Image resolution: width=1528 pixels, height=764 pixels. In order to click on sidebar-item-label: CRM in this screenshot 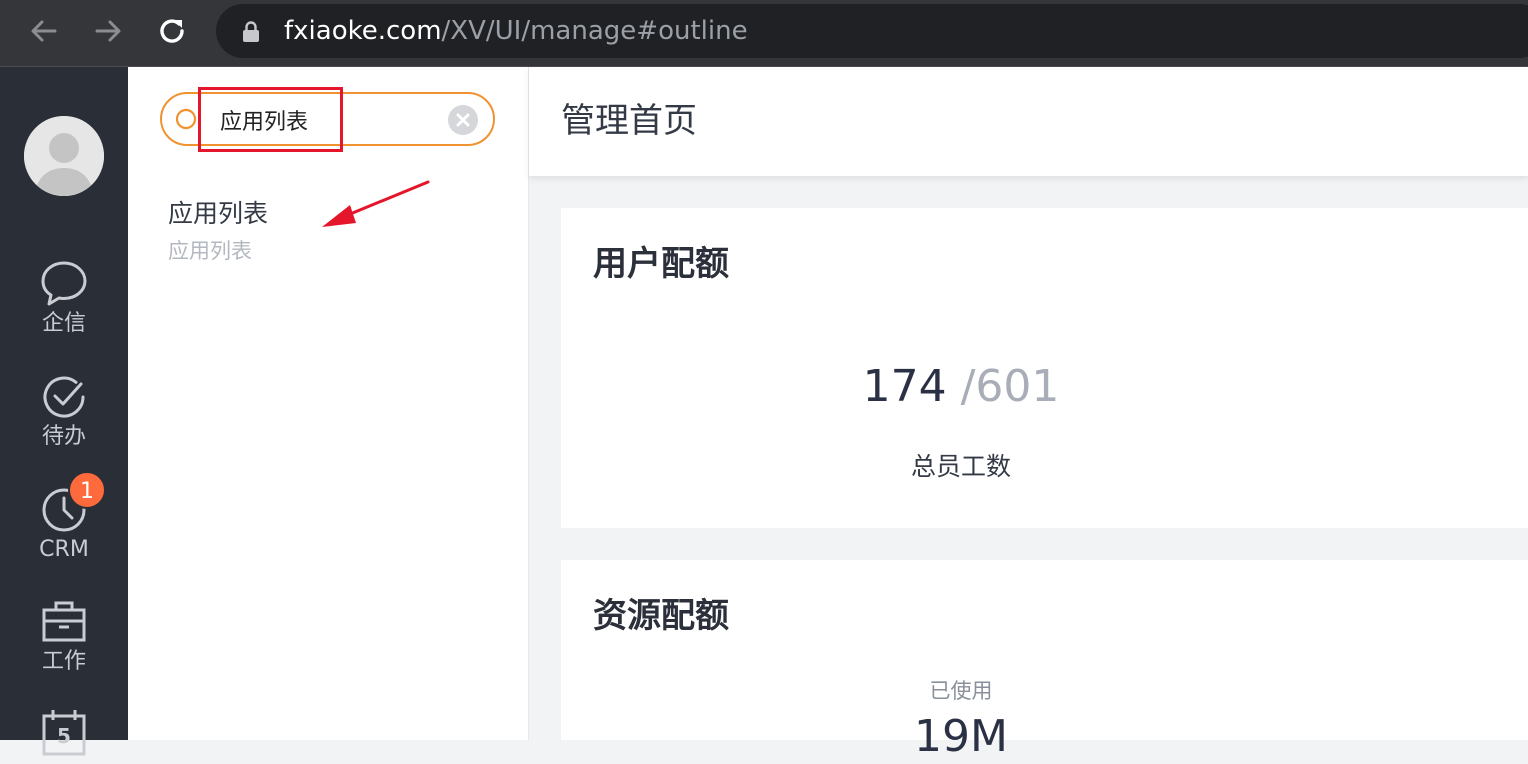, I will do `click(64, 549)`.